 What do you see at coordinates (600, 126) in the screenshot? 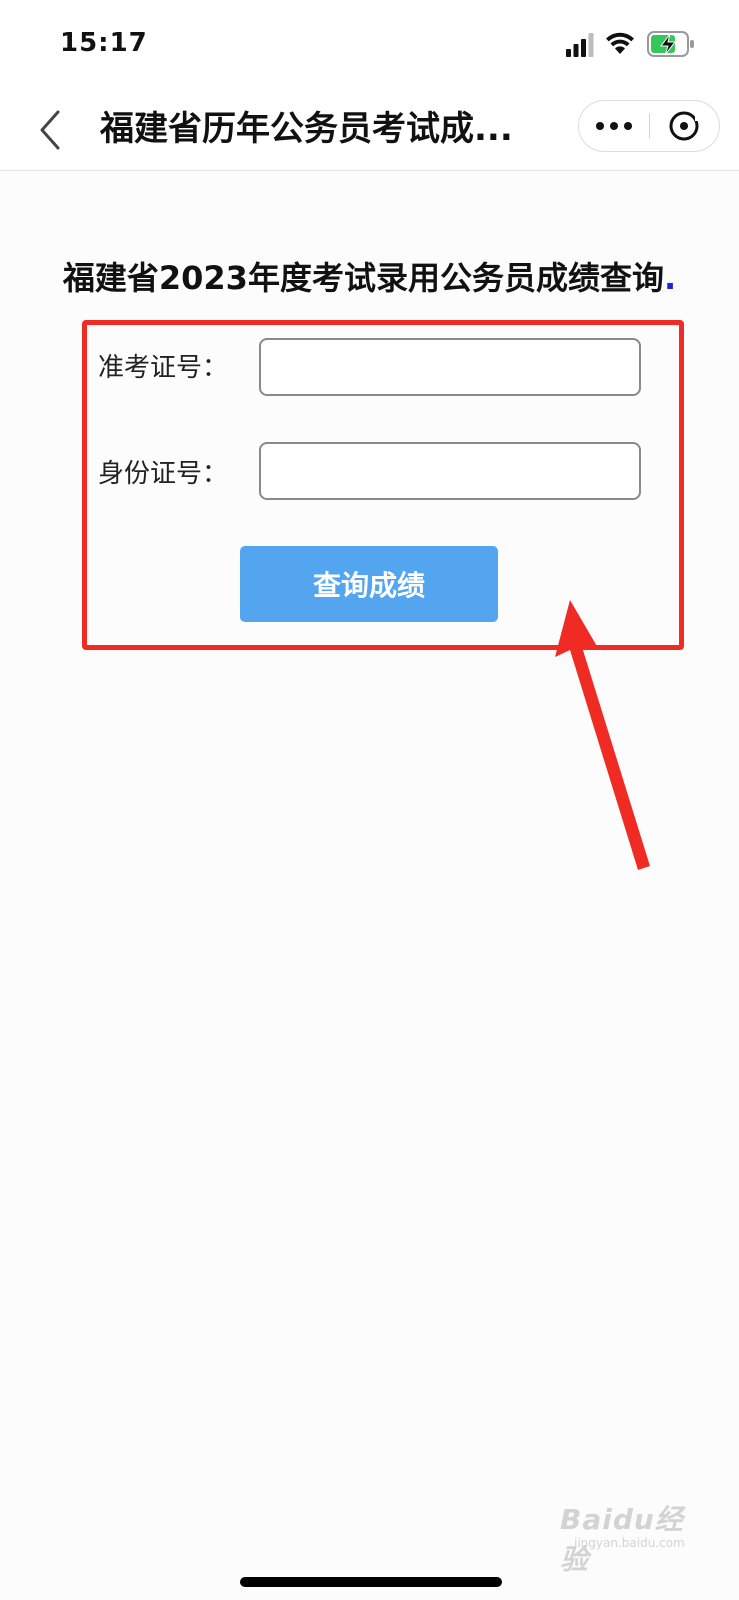
I see `more-dots-icon` at bounding box center [600, 126].